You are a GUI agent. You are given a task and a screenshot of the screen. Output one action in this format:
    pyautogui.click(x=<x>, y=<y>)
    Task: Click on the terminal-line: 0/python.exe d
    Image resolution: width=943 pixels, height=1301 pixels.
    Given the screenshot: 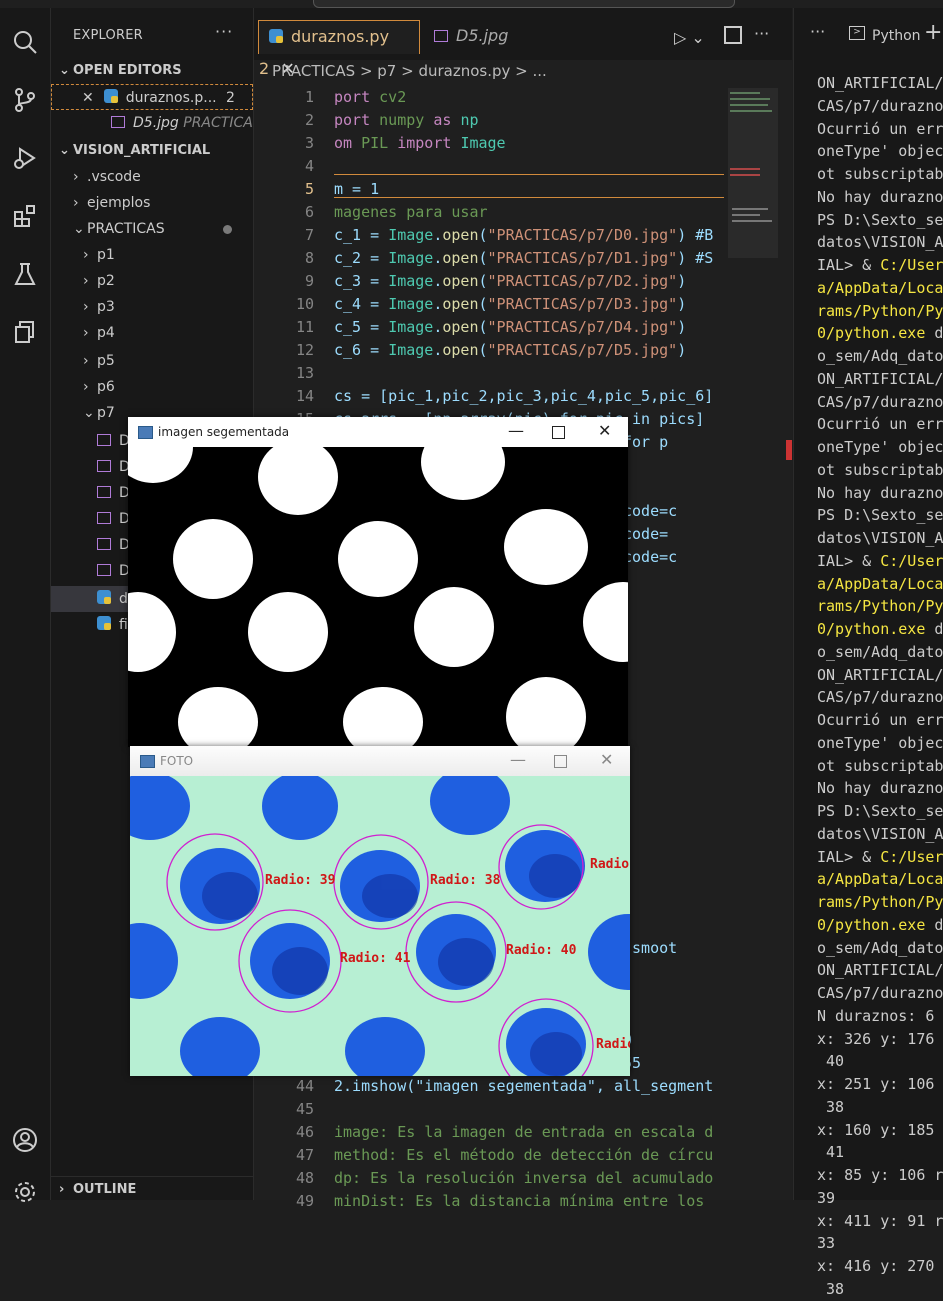 What is the action you would take?
    pyautogui.click(x=880, y=333)
    